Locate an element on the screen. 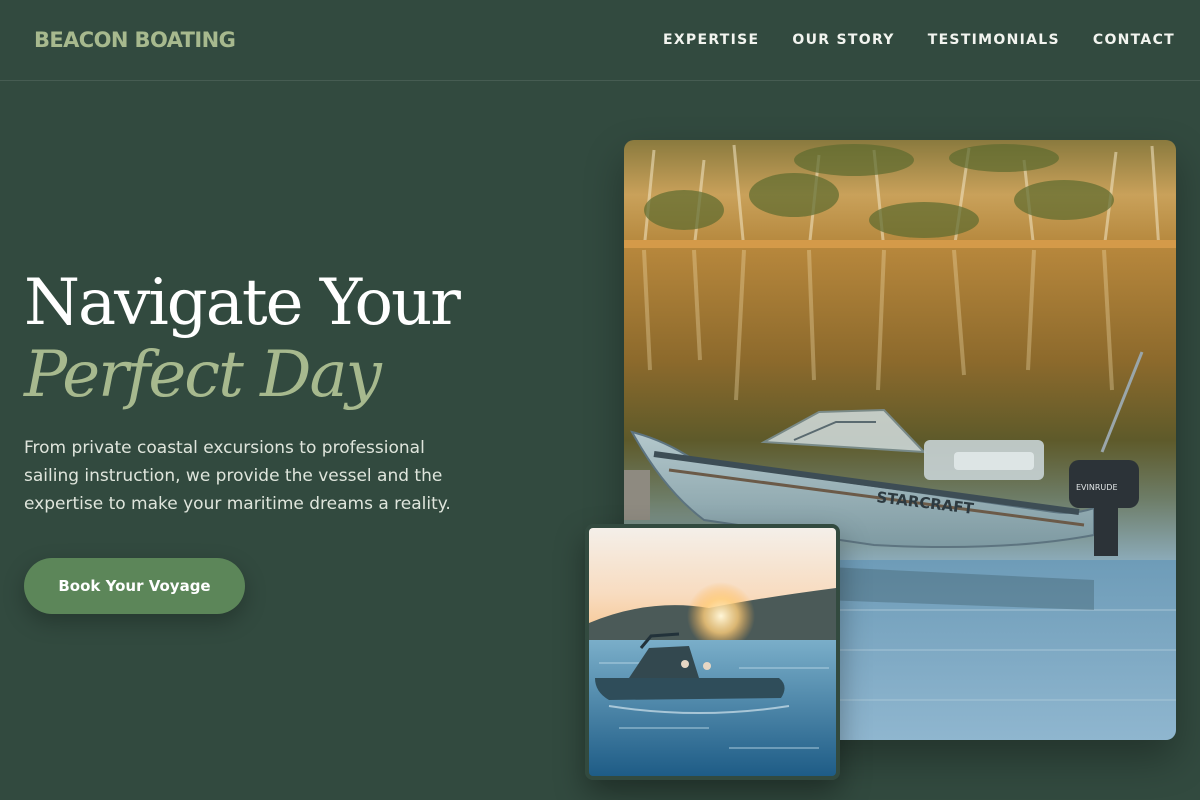  nav-link-contact: CONTACT is located at coordinates (1134, 40).